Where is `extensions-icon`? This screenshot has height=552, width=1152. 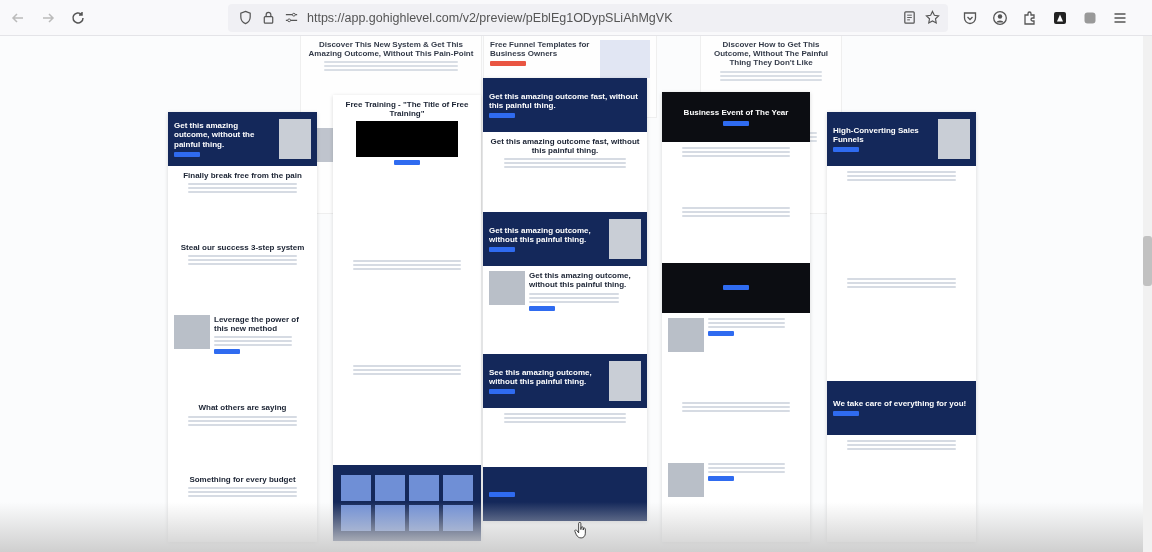
extensions-icon is located at coordinates (1030, 17).